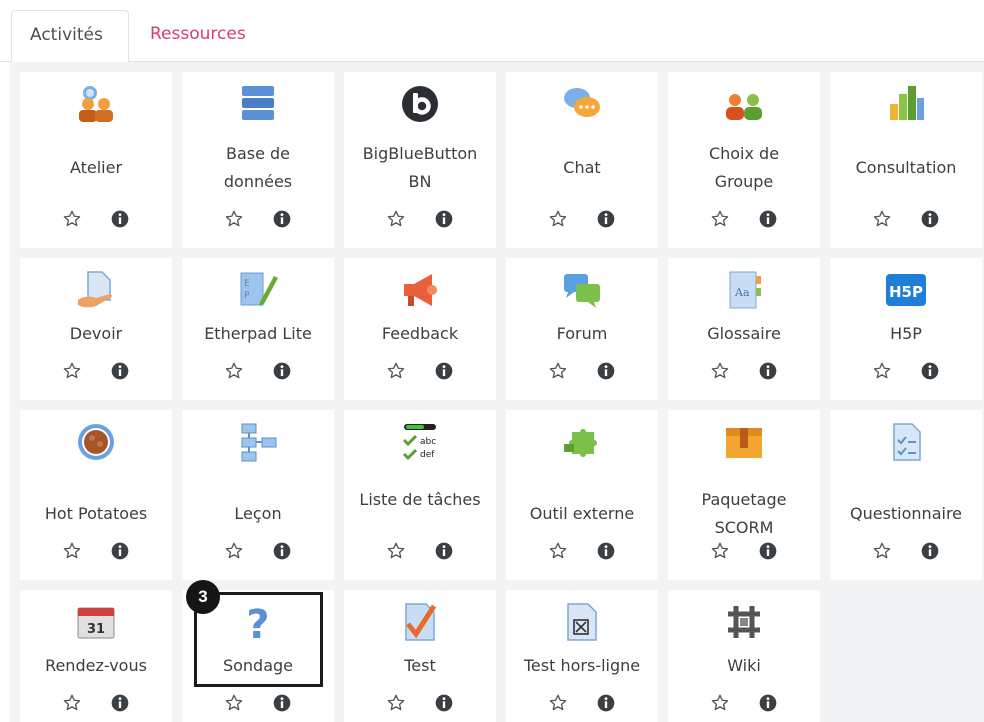 Image resolution: width=984 pixels, height=722 pixels. What do you see at coordinates (582, 333) in the screenshot?
I see `activity-label: Forum` at bounding box center [582, 333].